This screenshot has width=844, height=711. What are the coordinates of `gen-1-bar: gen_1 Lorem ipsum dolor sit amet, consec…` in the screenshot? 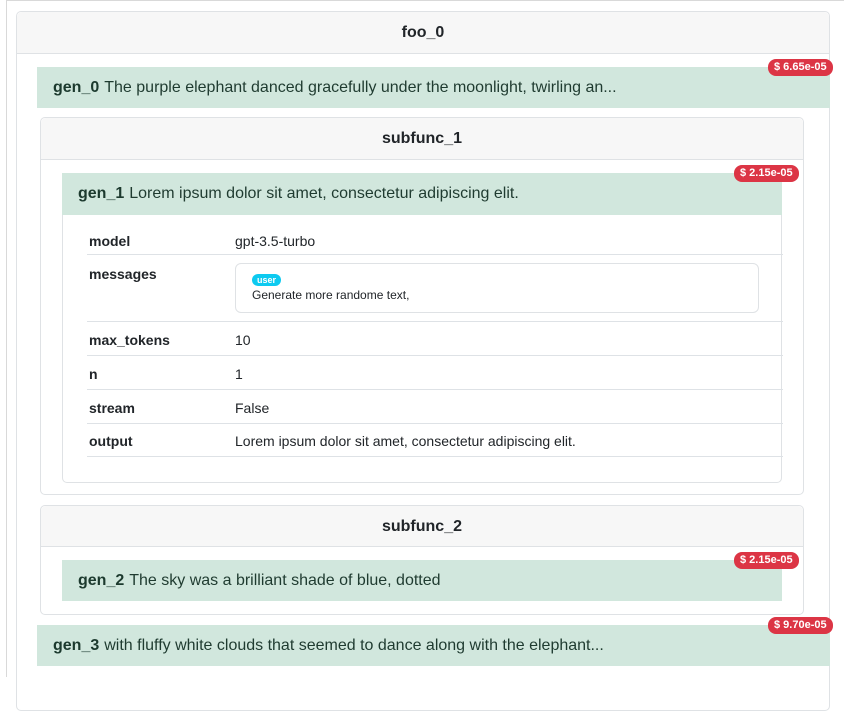 It's located at (422, 194).